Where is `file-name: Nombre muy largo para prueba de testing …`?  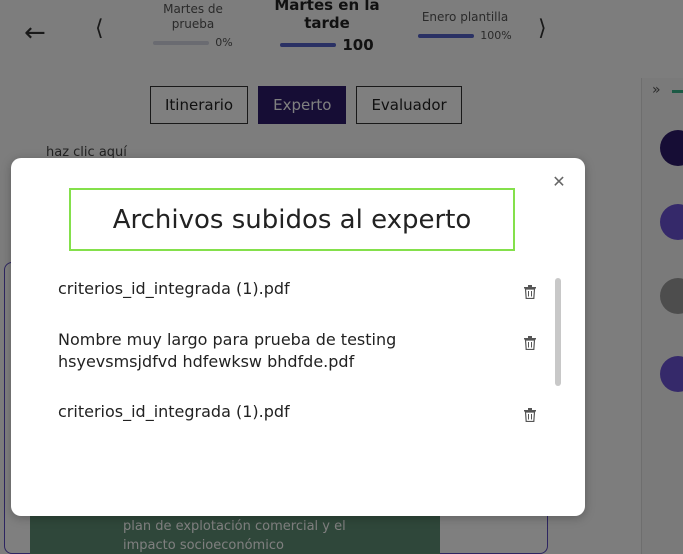 file-name: Nombre muy largo para prueba de testing … is located at coordinates (273, 351).